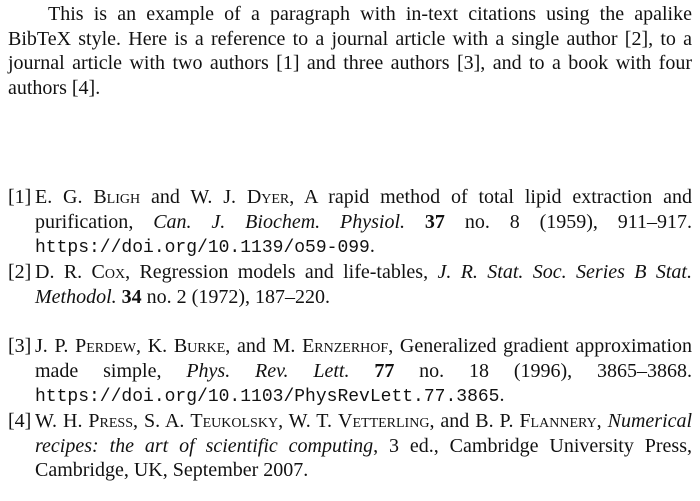 This screenshot has height=501, width=700. What do you see at coordinates (213, 197) in the screenshot?
I see `author-initials: W. J.` at bounding box center [213, 197].